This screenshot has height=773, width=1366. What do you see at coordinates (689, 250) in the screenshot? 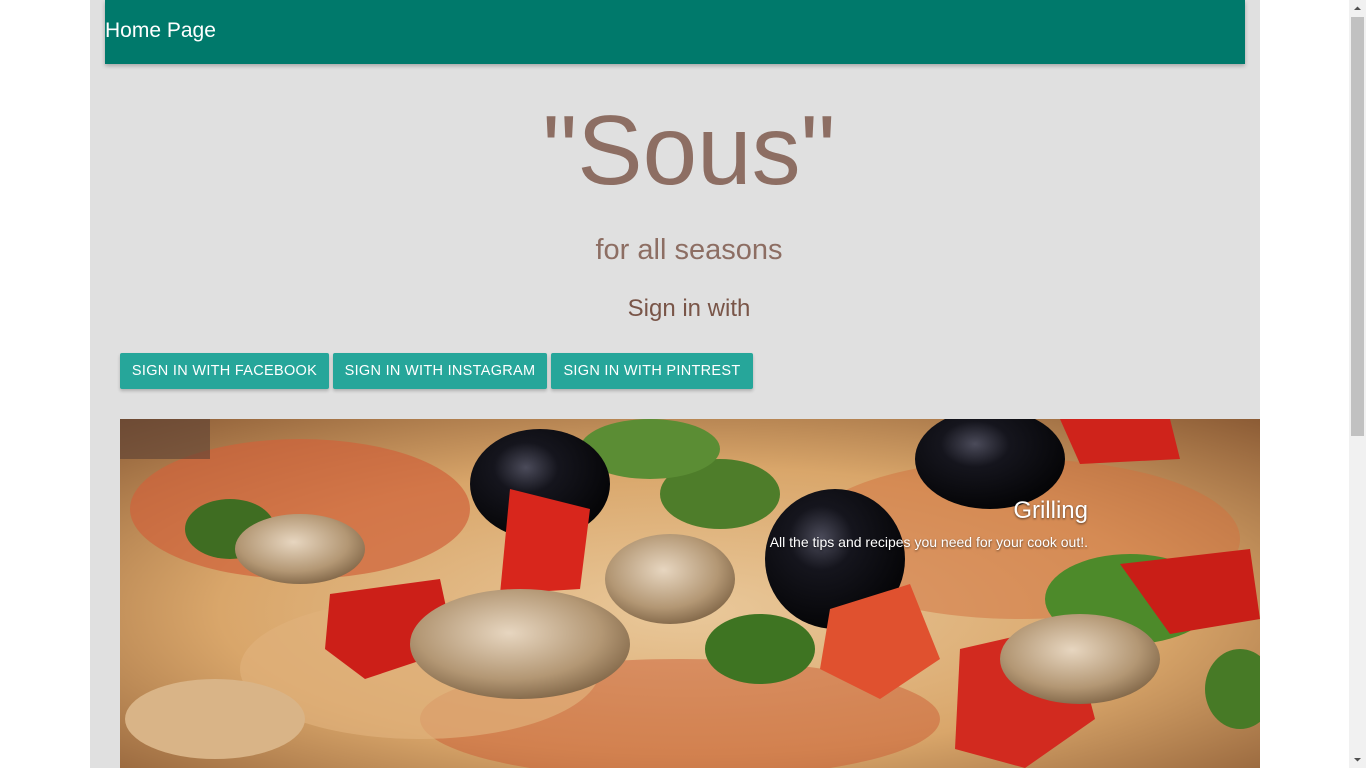
I see `page-subtitle: for all seasons` at bounding box center [689, 250].